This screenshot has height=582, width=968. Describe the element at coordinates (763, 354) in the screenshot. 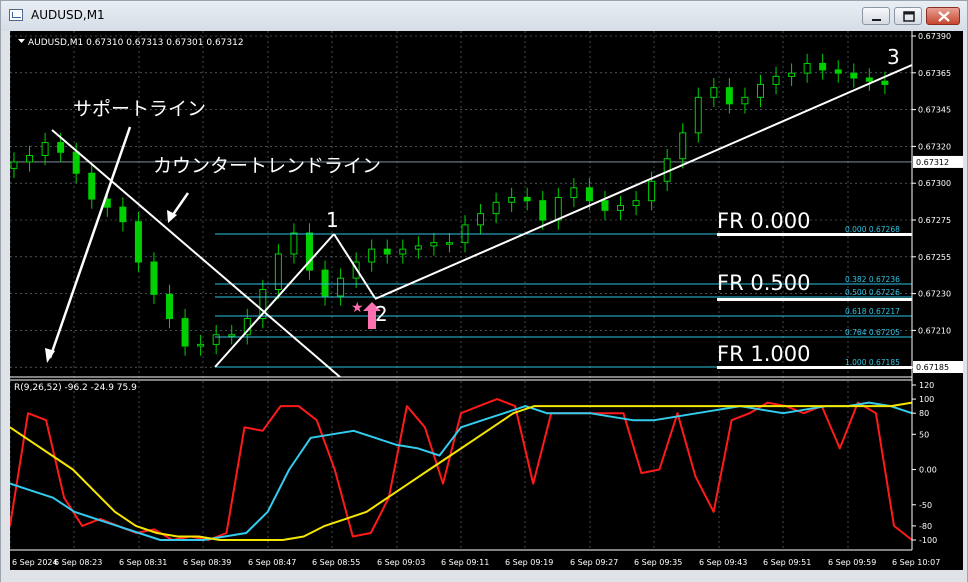

I see `fr-big-label: FR 1.000` at that location.